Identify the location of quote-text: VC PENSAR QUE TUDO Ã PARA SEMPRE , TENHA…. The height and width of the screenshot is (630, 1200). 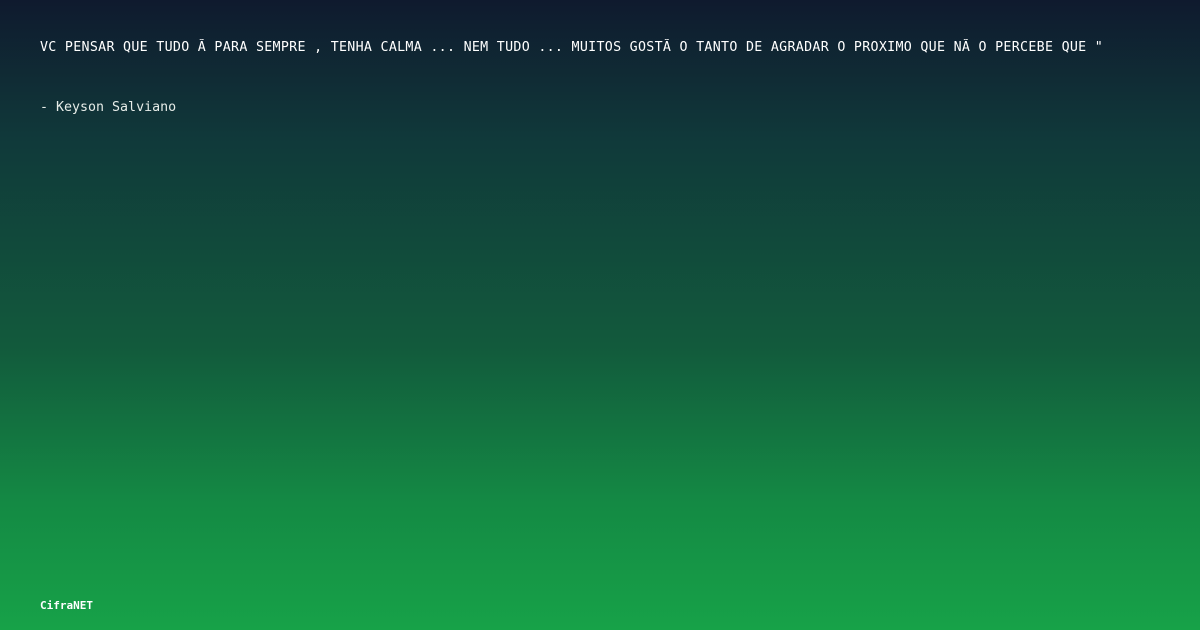
(572, 47).